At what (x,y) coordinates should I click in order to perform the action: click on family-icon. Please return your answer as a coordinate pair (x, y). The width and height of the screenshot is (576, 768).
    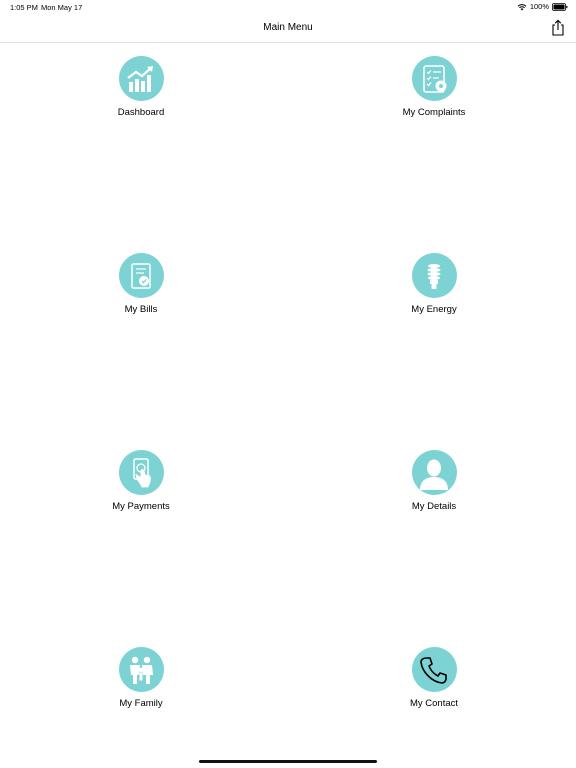
    Looking at the image, I should click on (141, 670).